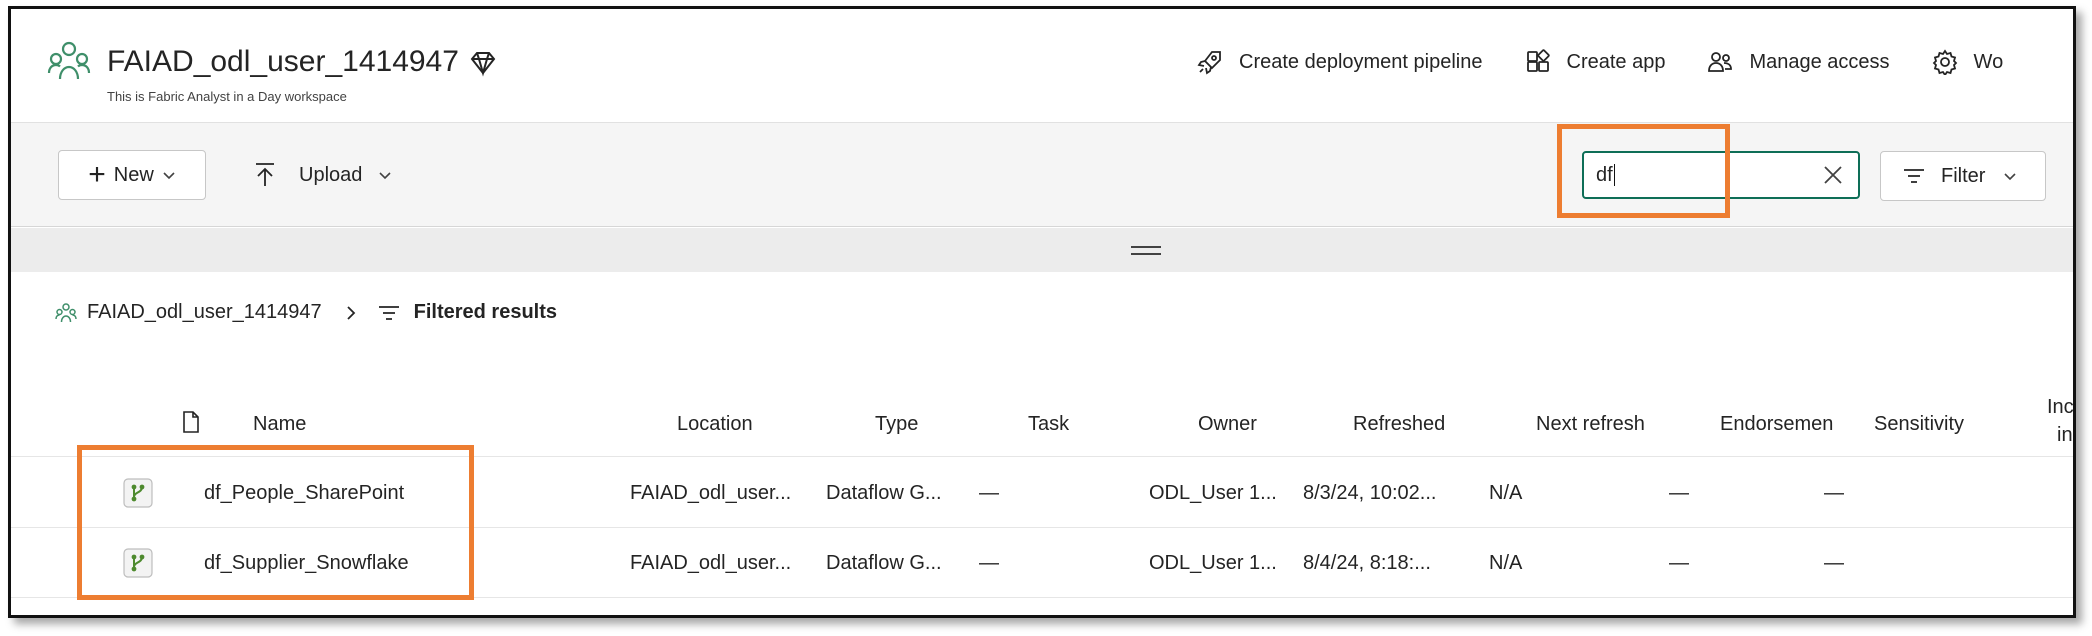 Image resolution: width=2092 pixels, height=636 pixels. What do you see at coordinates (1944, 62) in the screenshot?
I see `gear-icon` at bounding box center [1944, 62].